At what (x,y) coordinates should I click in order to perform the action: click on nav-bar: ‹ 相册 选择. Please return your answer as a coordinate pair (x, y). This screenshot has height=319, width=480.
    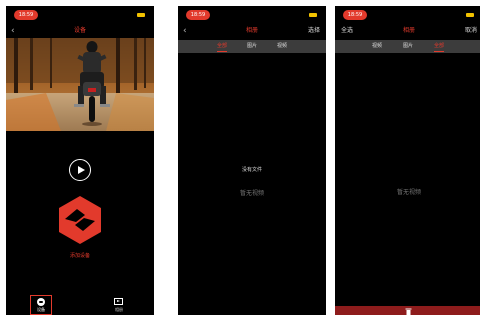
    Looking at the image, I should click on (252, 31).